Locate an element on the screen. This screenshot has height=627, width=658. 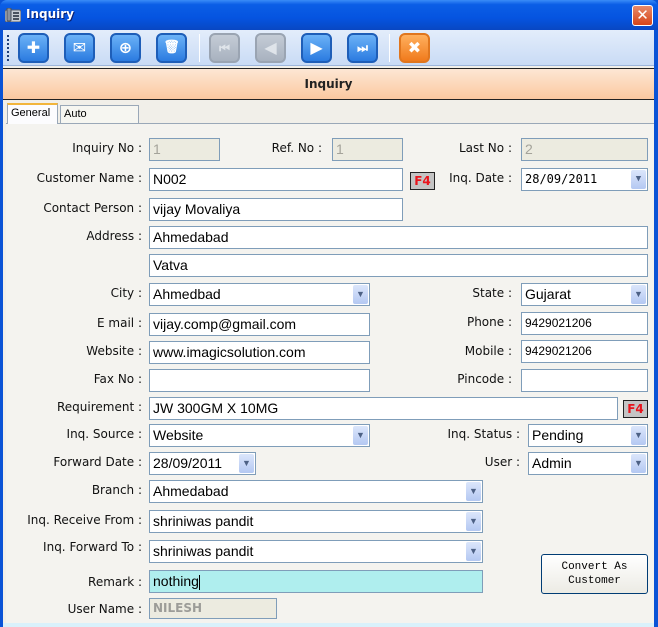
contact-person-field: vijay Movaliya is located at coordinates (276, 209).